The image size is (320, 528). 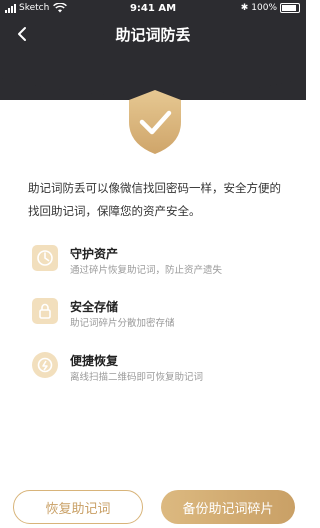 What do you see at coordinates (45, 258) in the screenshot?
I see `shield-guard-icon` at bounding box center [45, 258].